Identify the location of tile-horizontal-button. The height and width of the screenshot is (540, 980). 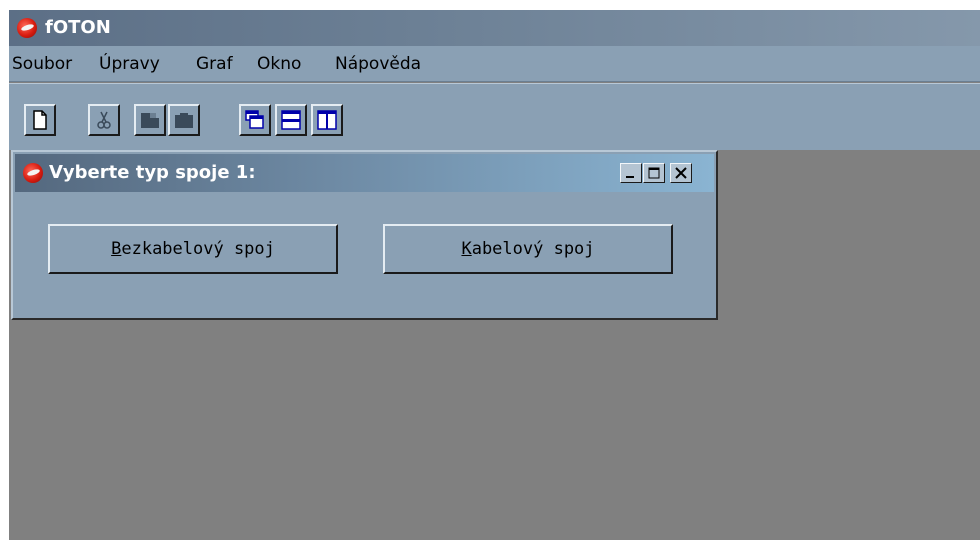
(291, 120).